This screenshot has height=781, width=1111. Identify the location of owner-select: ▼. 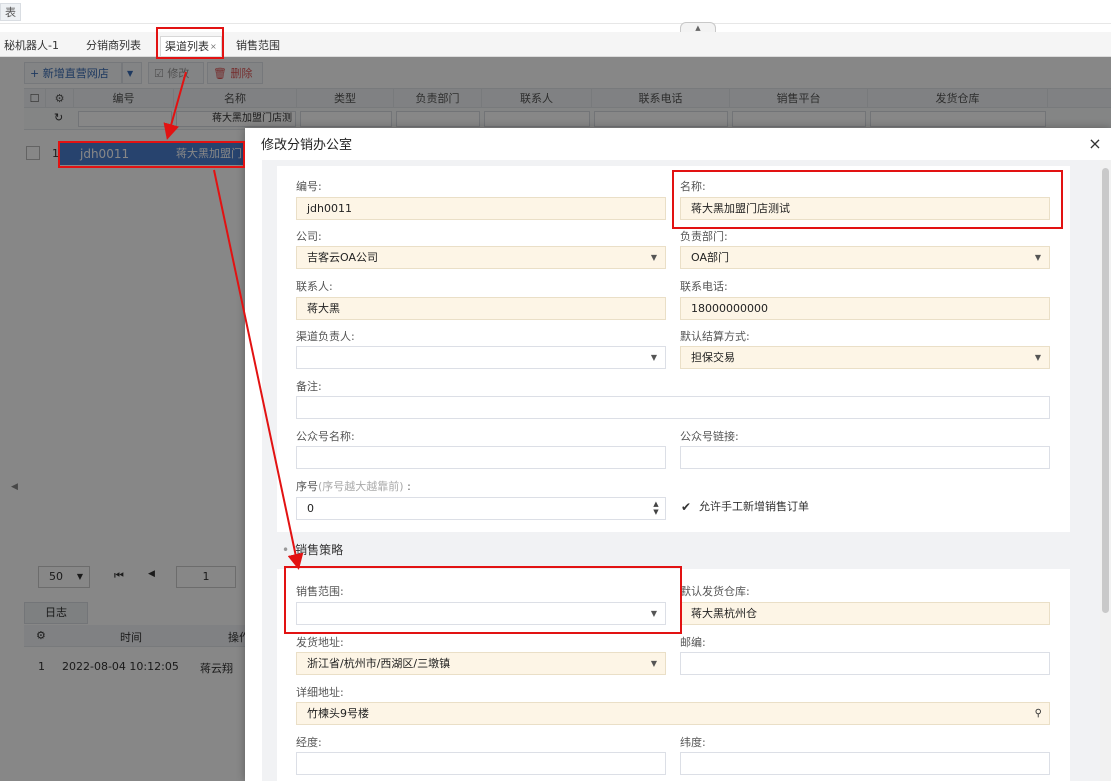
(481, 357).